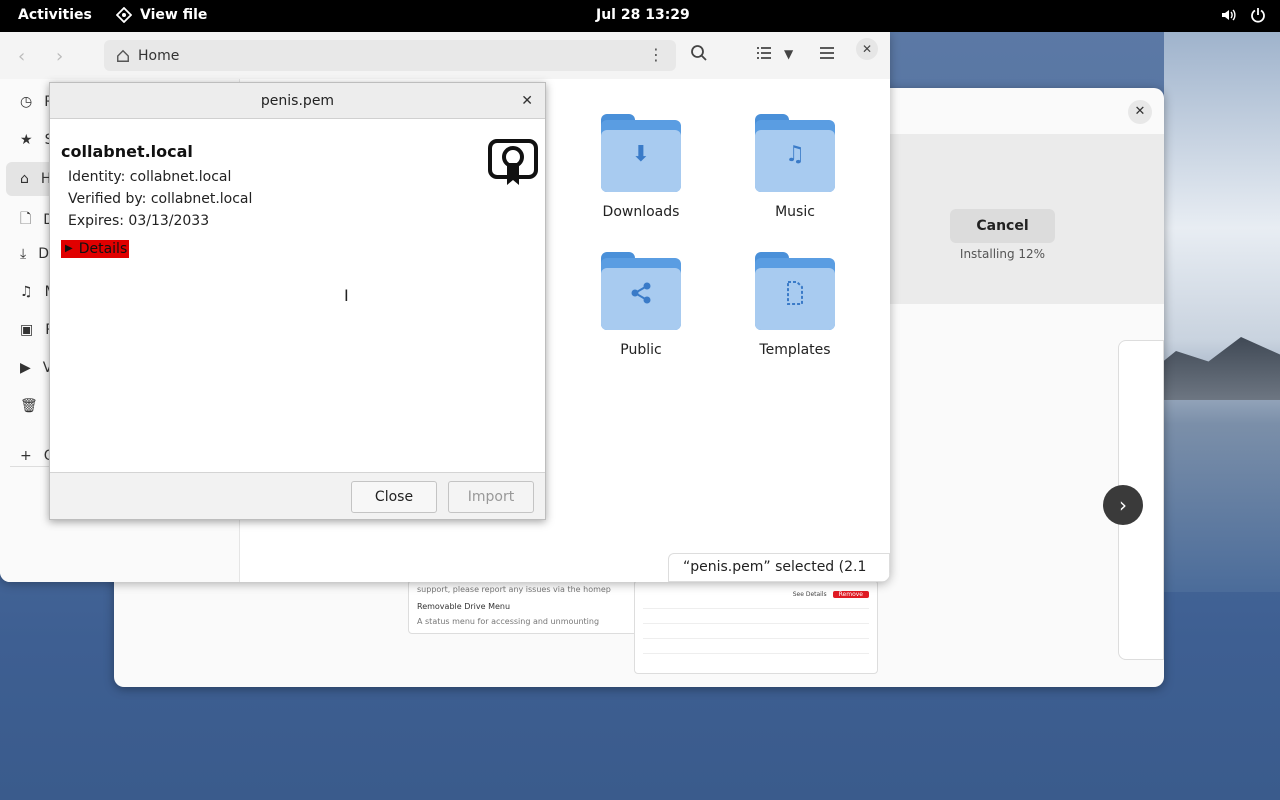 The height and width of the screenshot is (800, 1280). I want to click on home-icon, so click(123, 55).